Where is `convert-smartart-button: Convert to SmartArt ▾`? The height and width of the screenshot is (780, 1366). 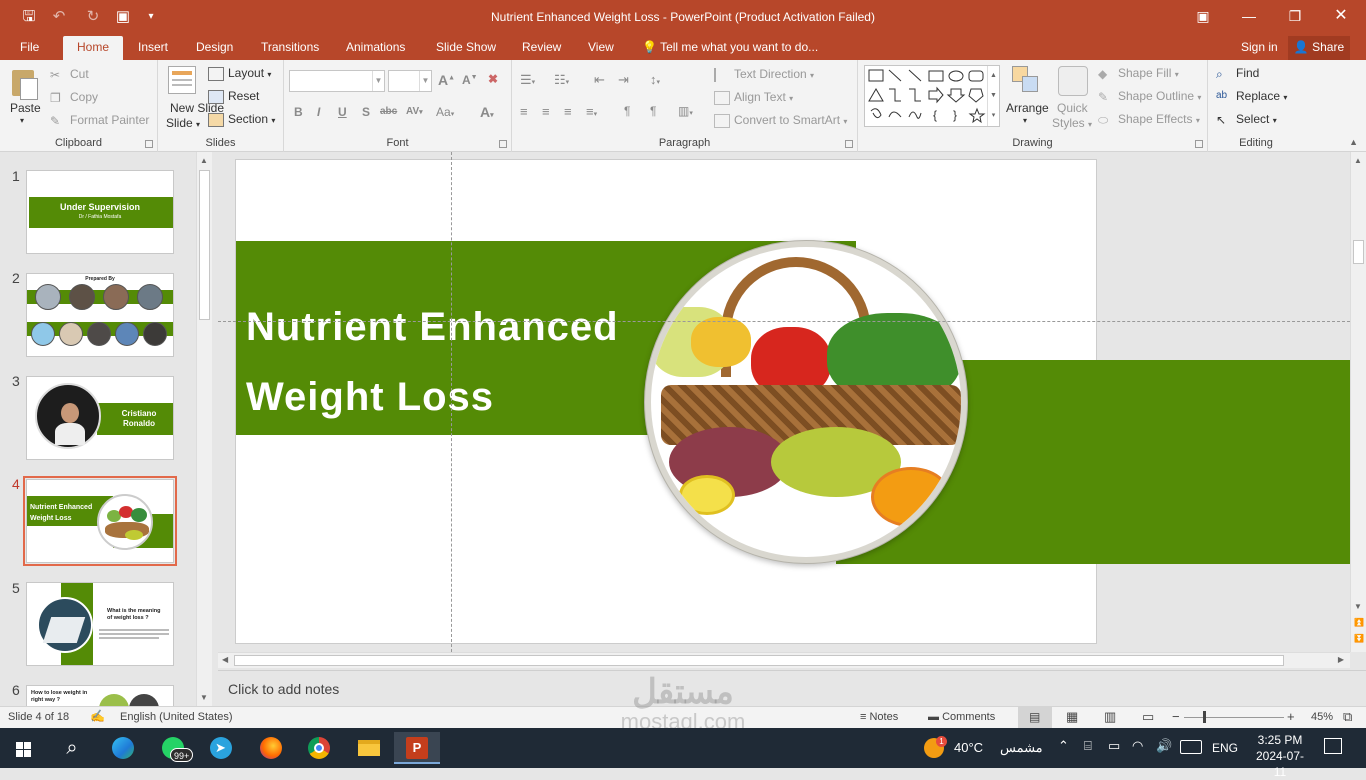
convert-smartart-button: Convert to SmartArt ▾ is located at coordinates (780, 120).